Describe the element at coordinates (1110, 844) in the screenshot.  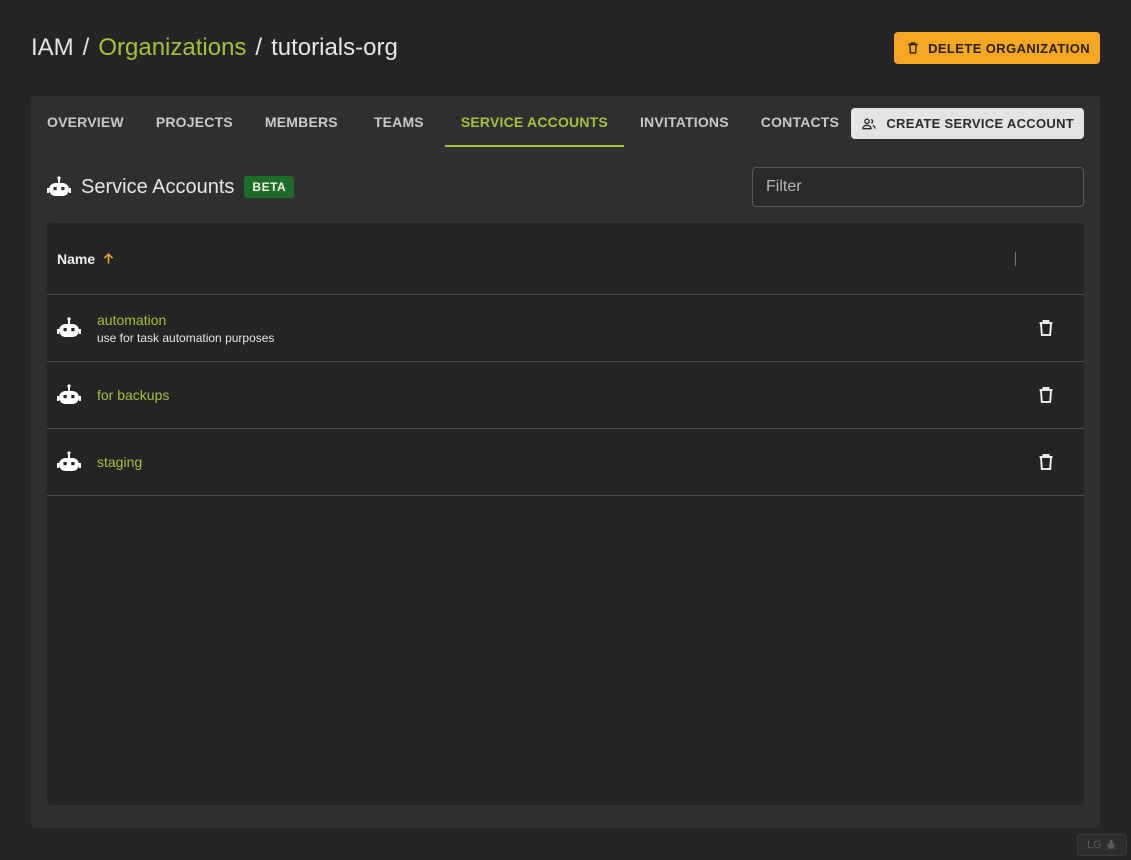
I see `bug-icon` at that location.